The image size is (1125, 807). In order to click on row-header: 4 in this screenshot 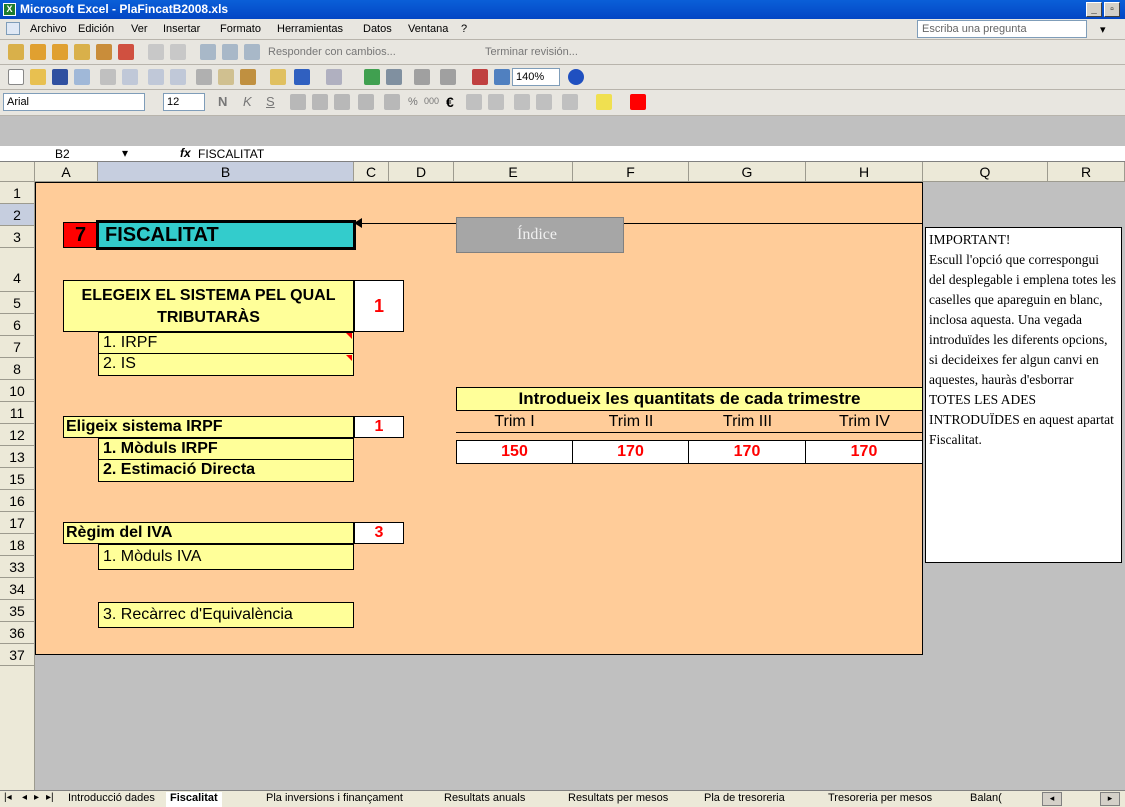, I will do `click(17, 270)`.